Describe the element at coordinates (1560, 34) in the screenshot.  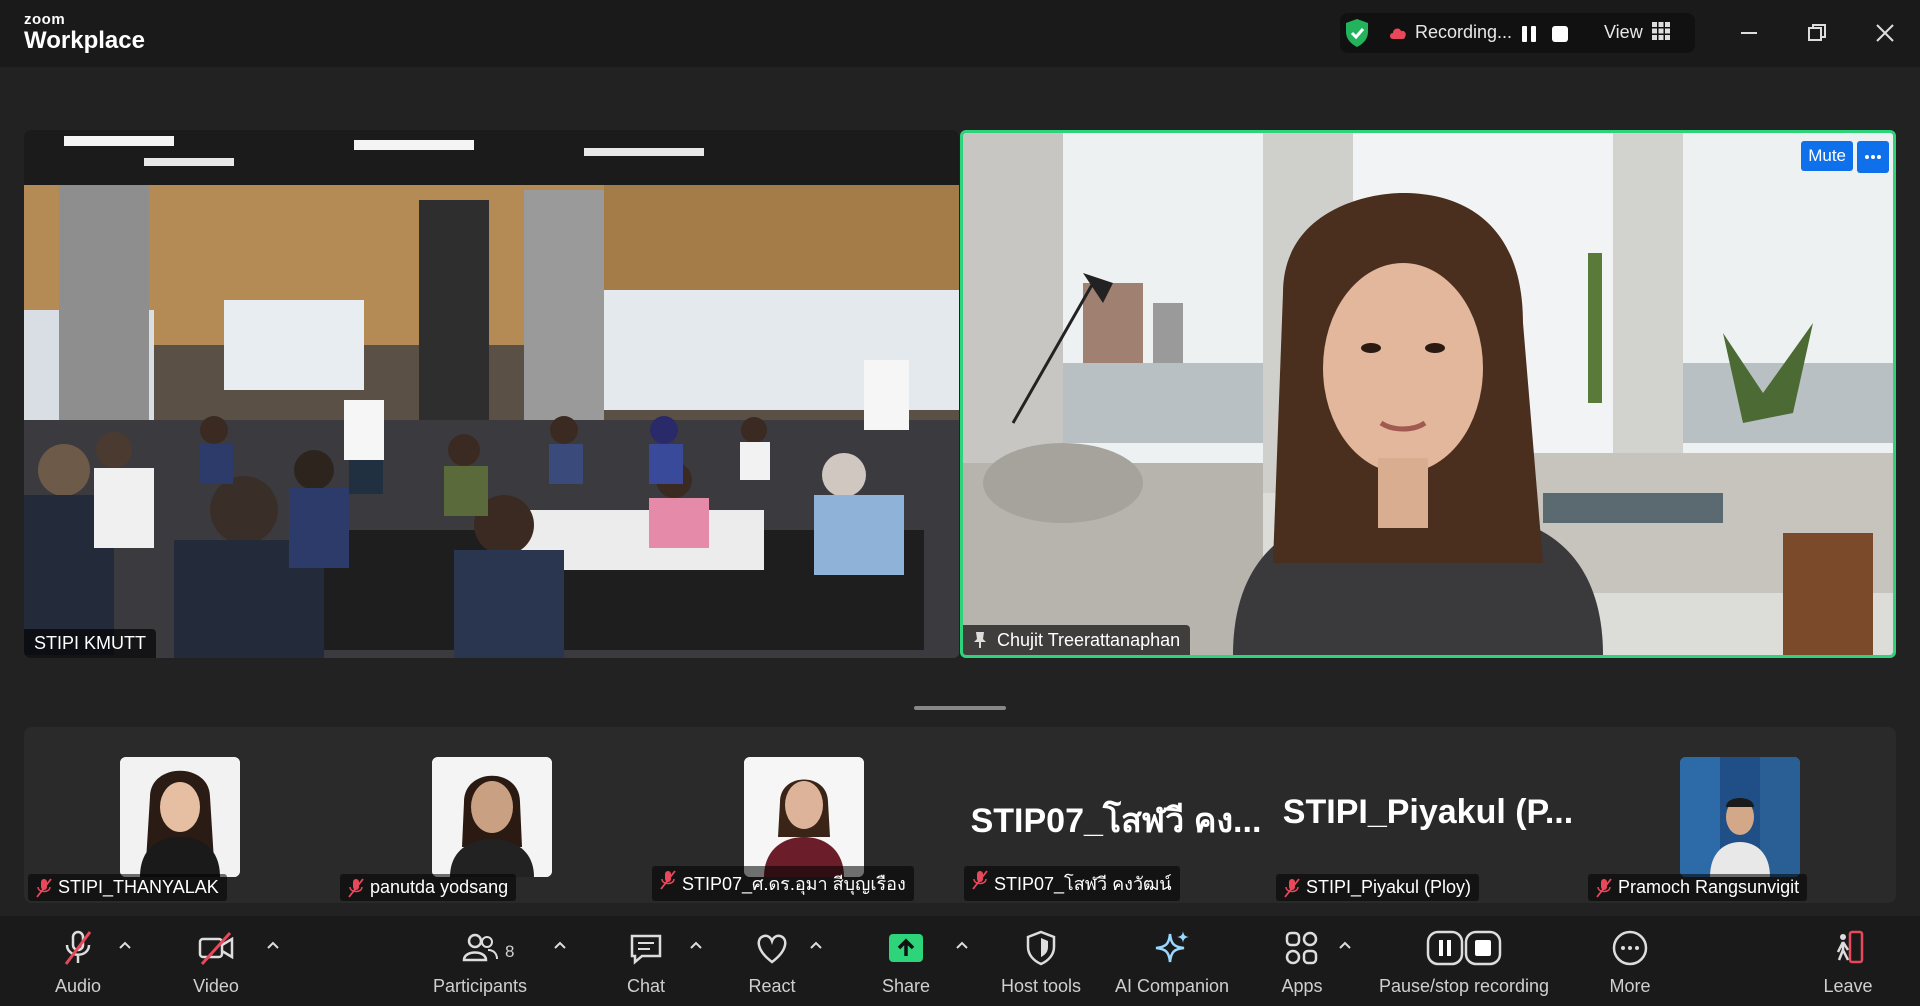
I see `stop-recording-icon` at that location.